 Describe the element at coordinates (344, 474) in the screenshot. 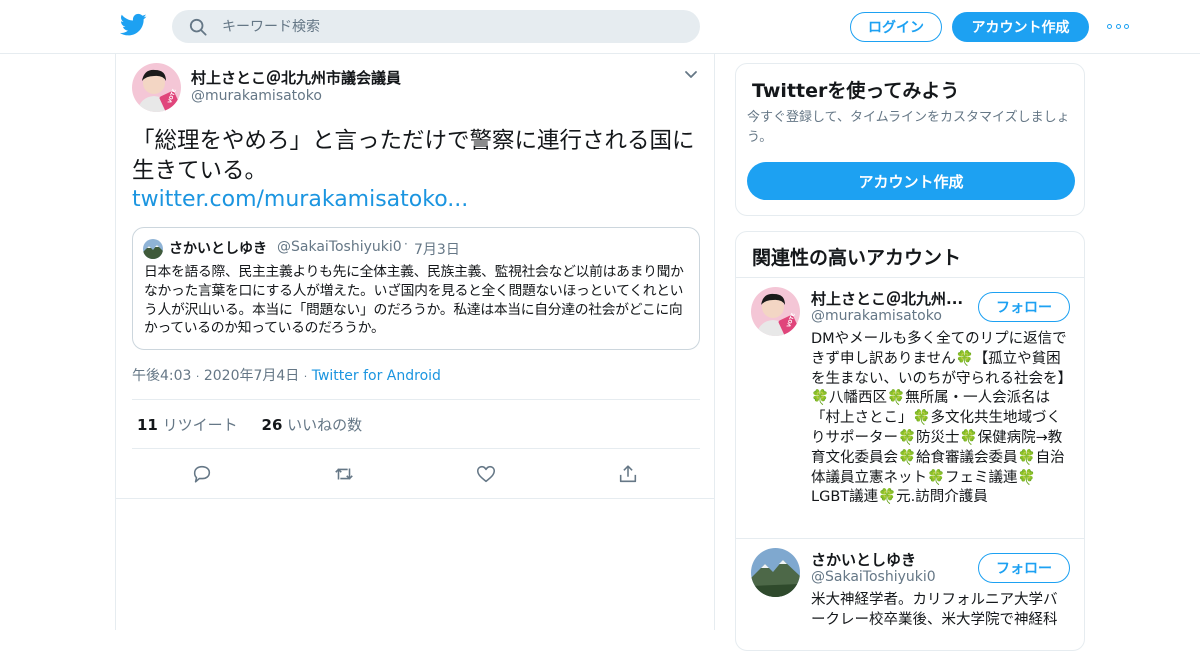

I see `retweet-icon` at that location.